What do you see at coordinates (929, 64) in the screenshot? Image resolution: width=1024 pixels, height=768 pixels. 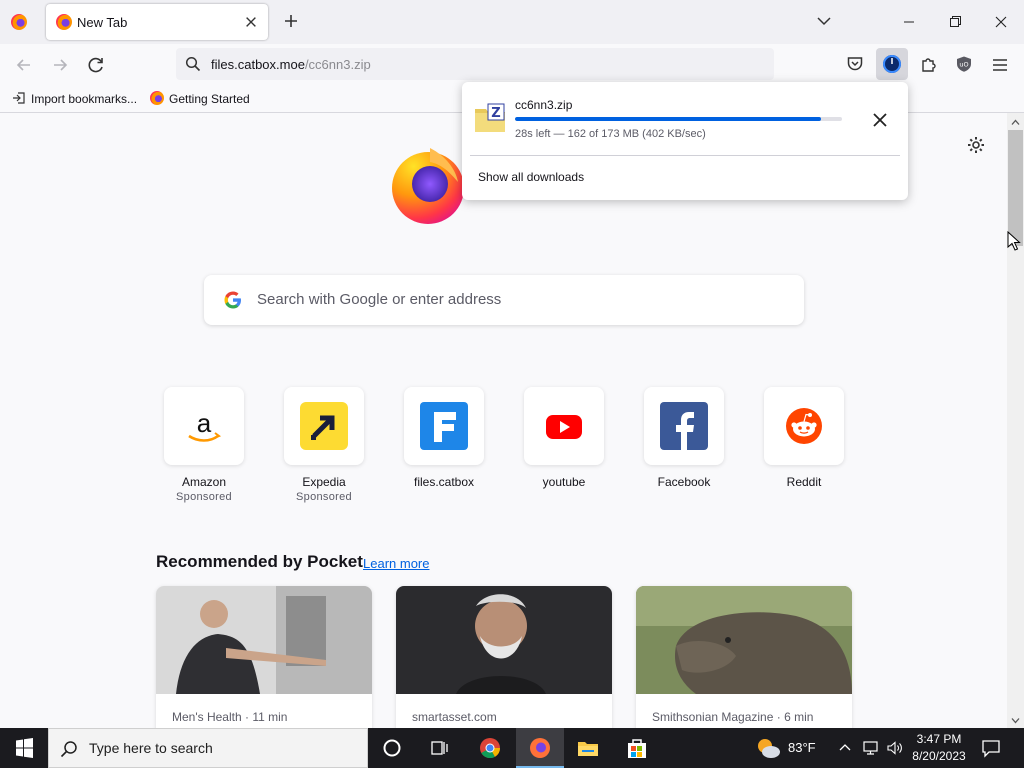 I see `extensions-puzzle-icon` at bounding box center [929, 64].